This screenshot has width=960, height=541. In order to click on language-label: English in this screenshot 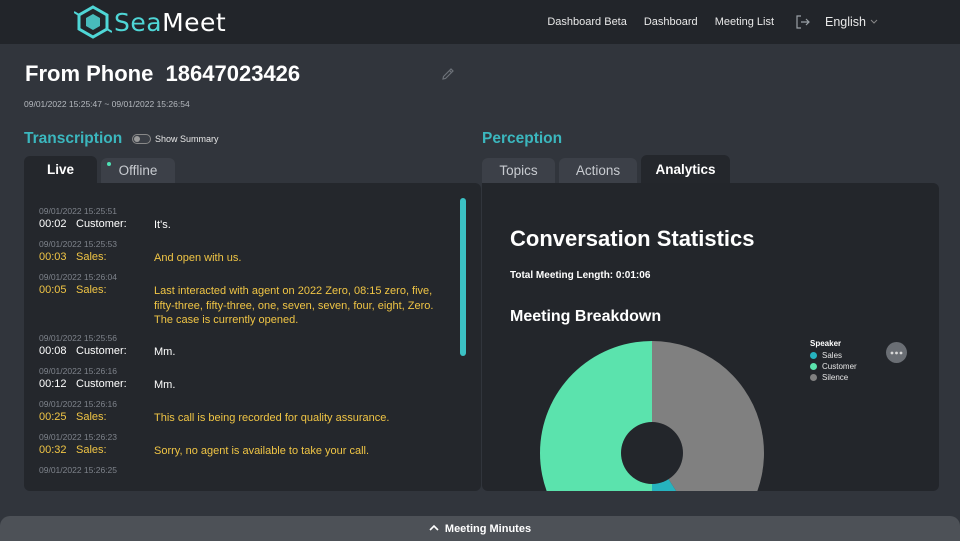, I will do `click(845, 22)`.